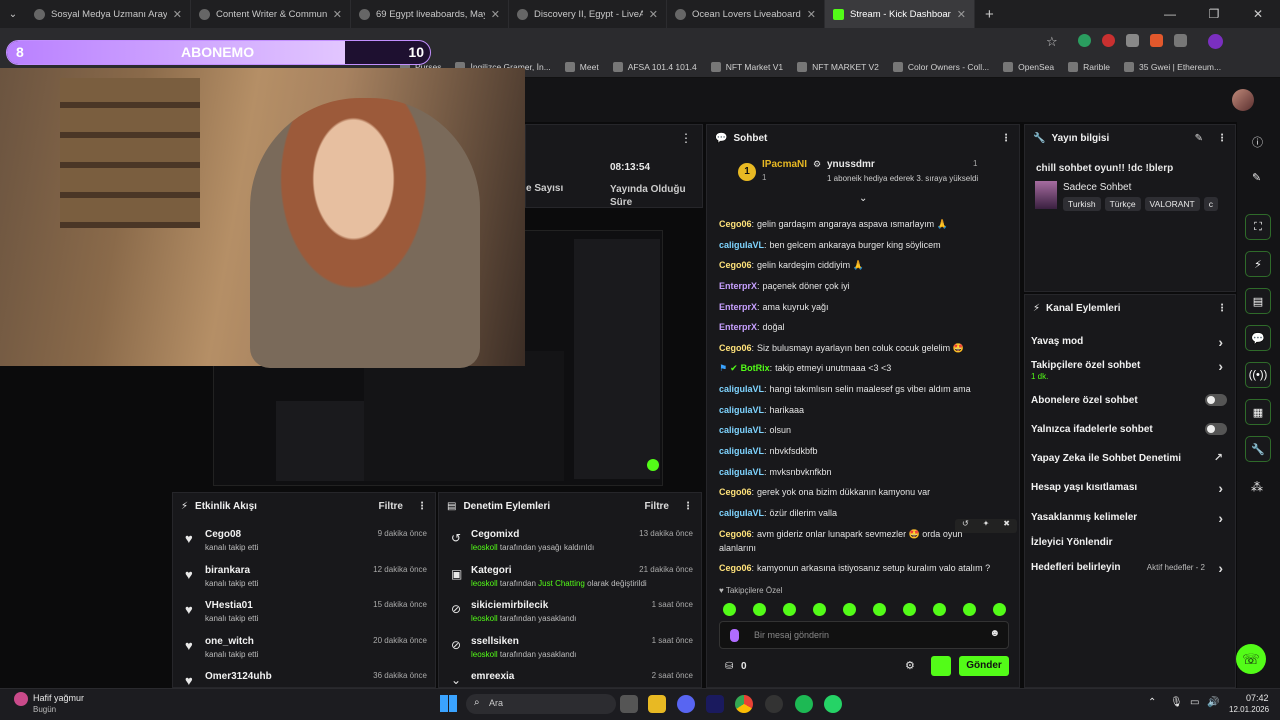  Describe the element at coordinates (784, 164) in the screenshot. I see `top-user-1: IPacmaNI` at that location.